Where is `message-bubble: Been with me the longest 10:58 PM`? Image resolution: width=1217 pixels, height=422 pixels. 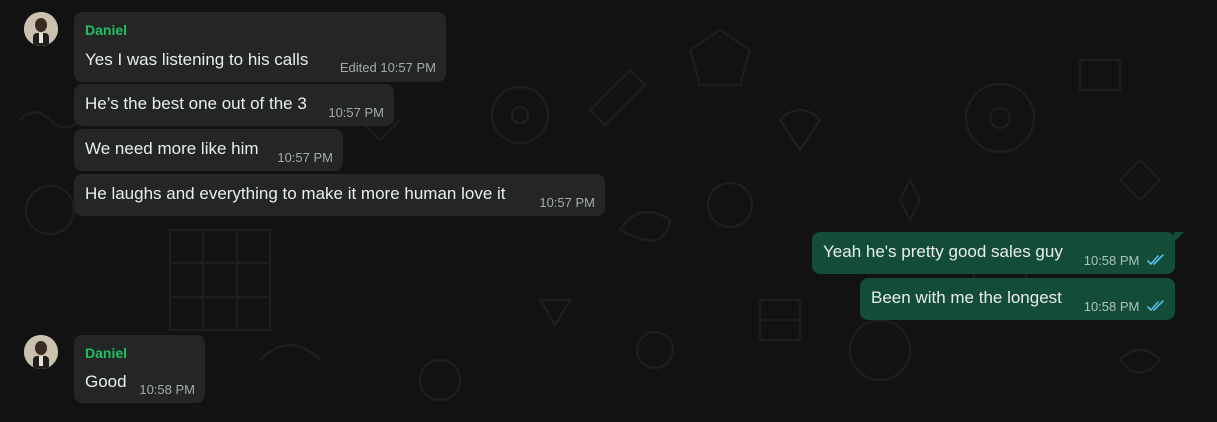 message-bubble: Been with me the longest 10:58 PM is located at coordinates (1017, 299).